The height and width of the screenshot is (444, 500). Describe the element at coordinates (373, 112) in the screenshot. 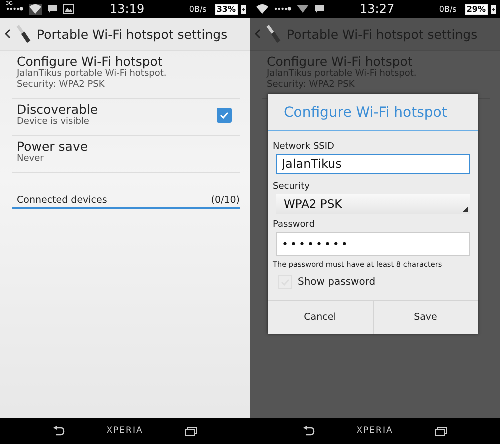

I see `dialog-title: Configure Wi-Fi hotspot` at that location.